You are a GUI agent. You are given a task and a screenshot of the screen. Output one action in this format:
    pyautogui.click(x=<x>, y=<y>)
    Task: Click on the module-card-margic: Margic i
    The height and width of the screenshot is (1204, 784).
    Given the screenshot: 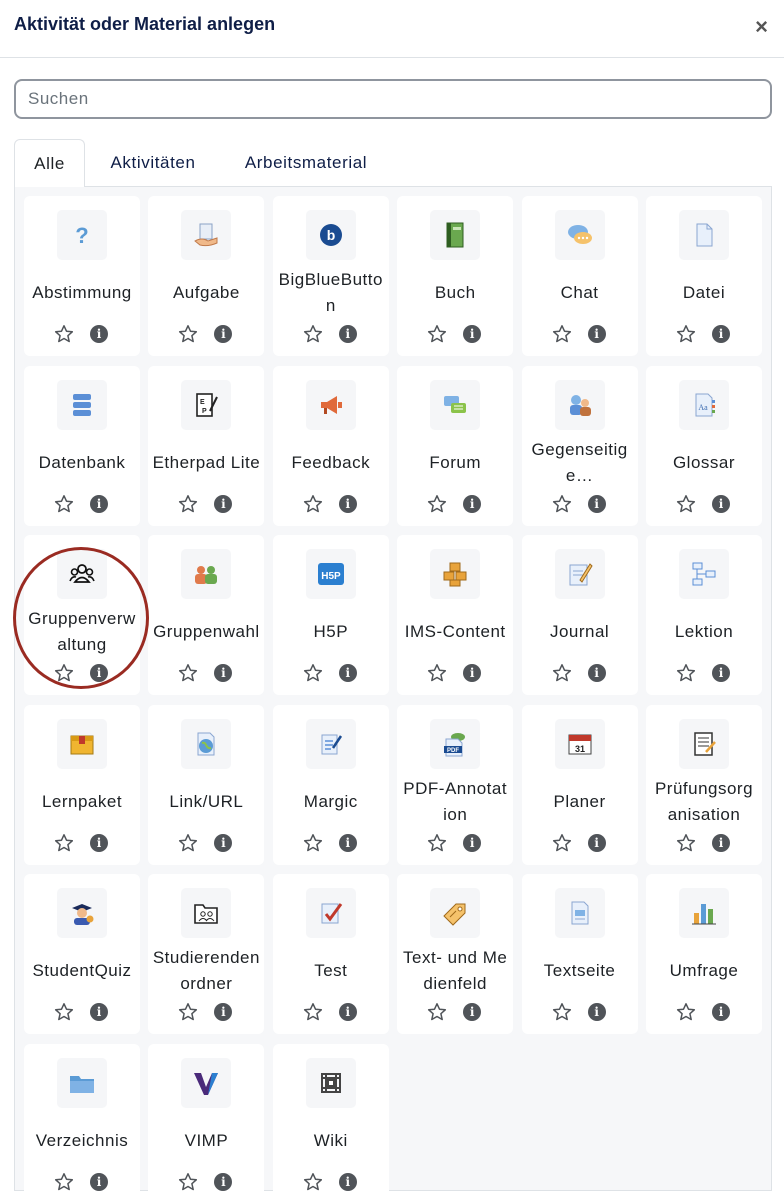 What is the action you would take?
    pyautogui.click(x=330, y=784)
    